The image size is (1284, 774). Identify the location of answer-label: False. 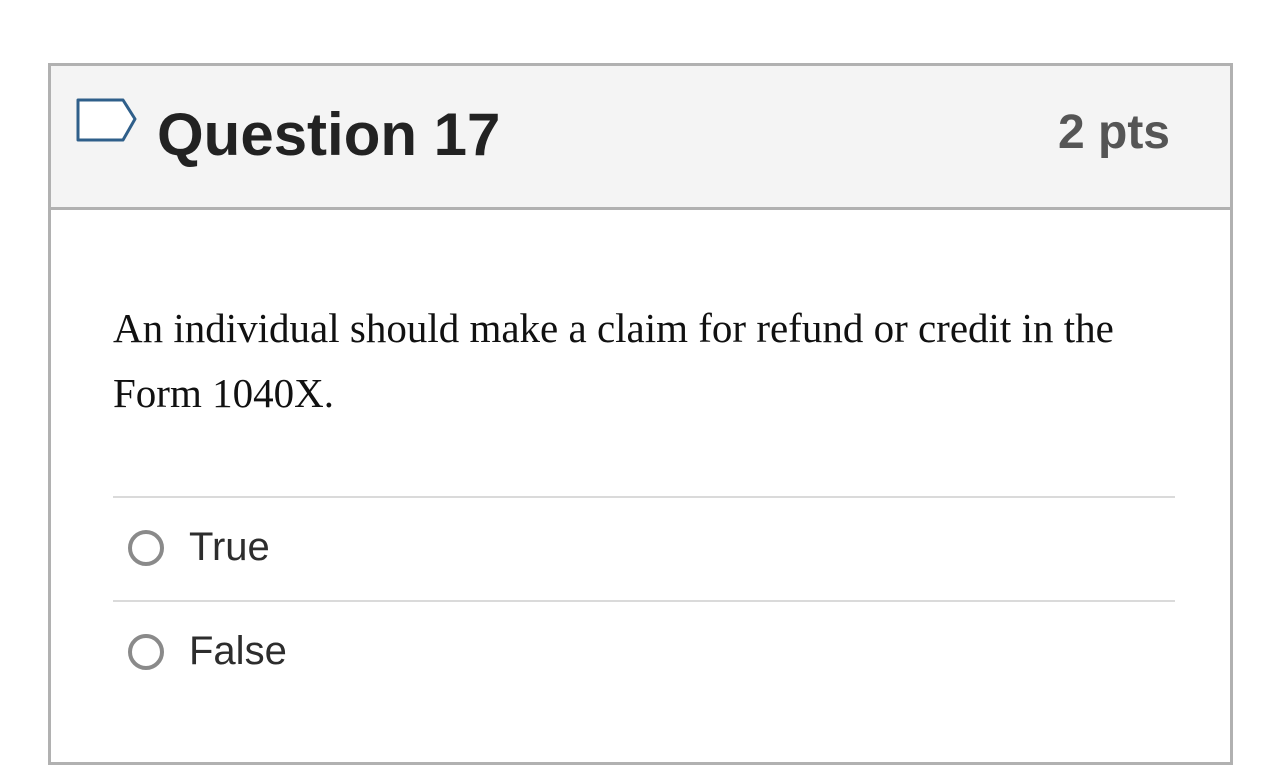
(238, 651).